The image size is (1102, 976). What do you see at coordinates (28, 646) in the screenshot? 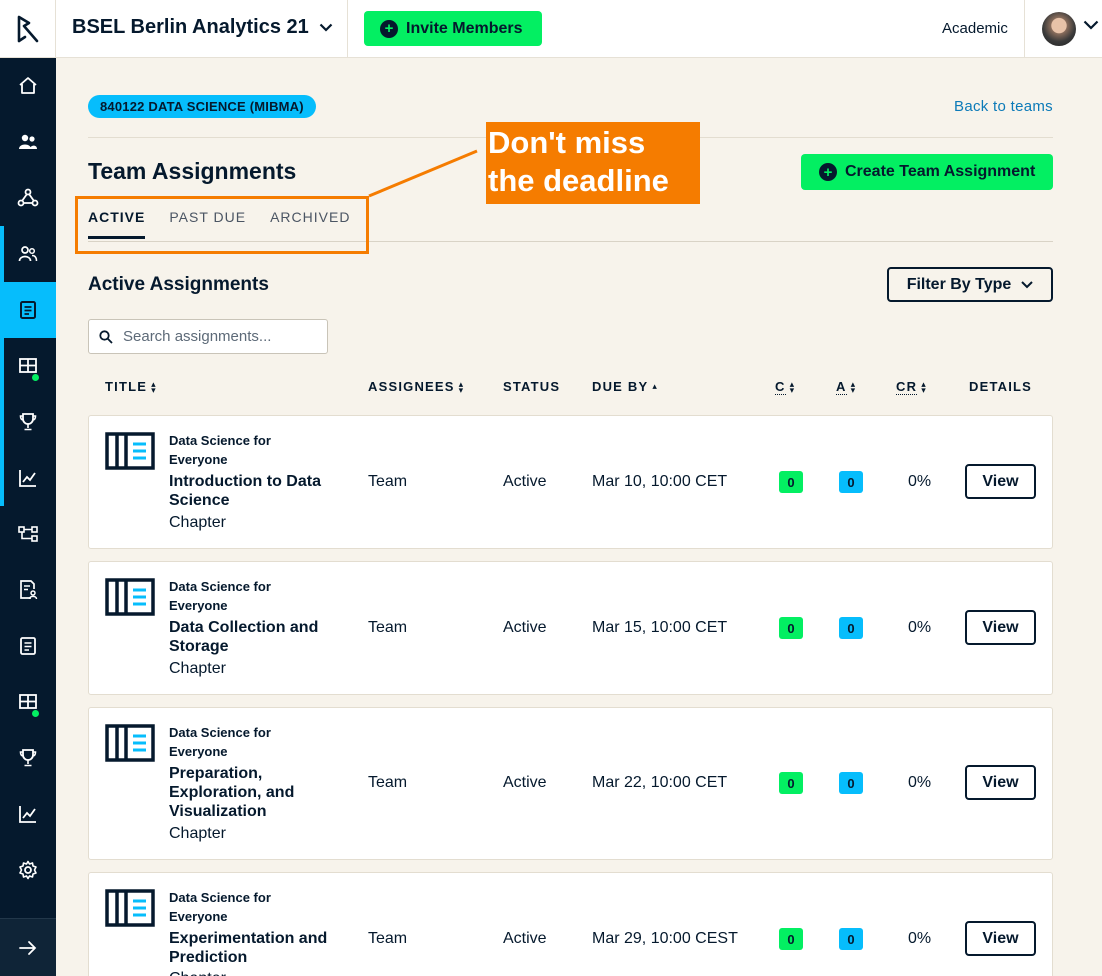
I see `sidebar-item-documents` at bounding box center [28, 646].